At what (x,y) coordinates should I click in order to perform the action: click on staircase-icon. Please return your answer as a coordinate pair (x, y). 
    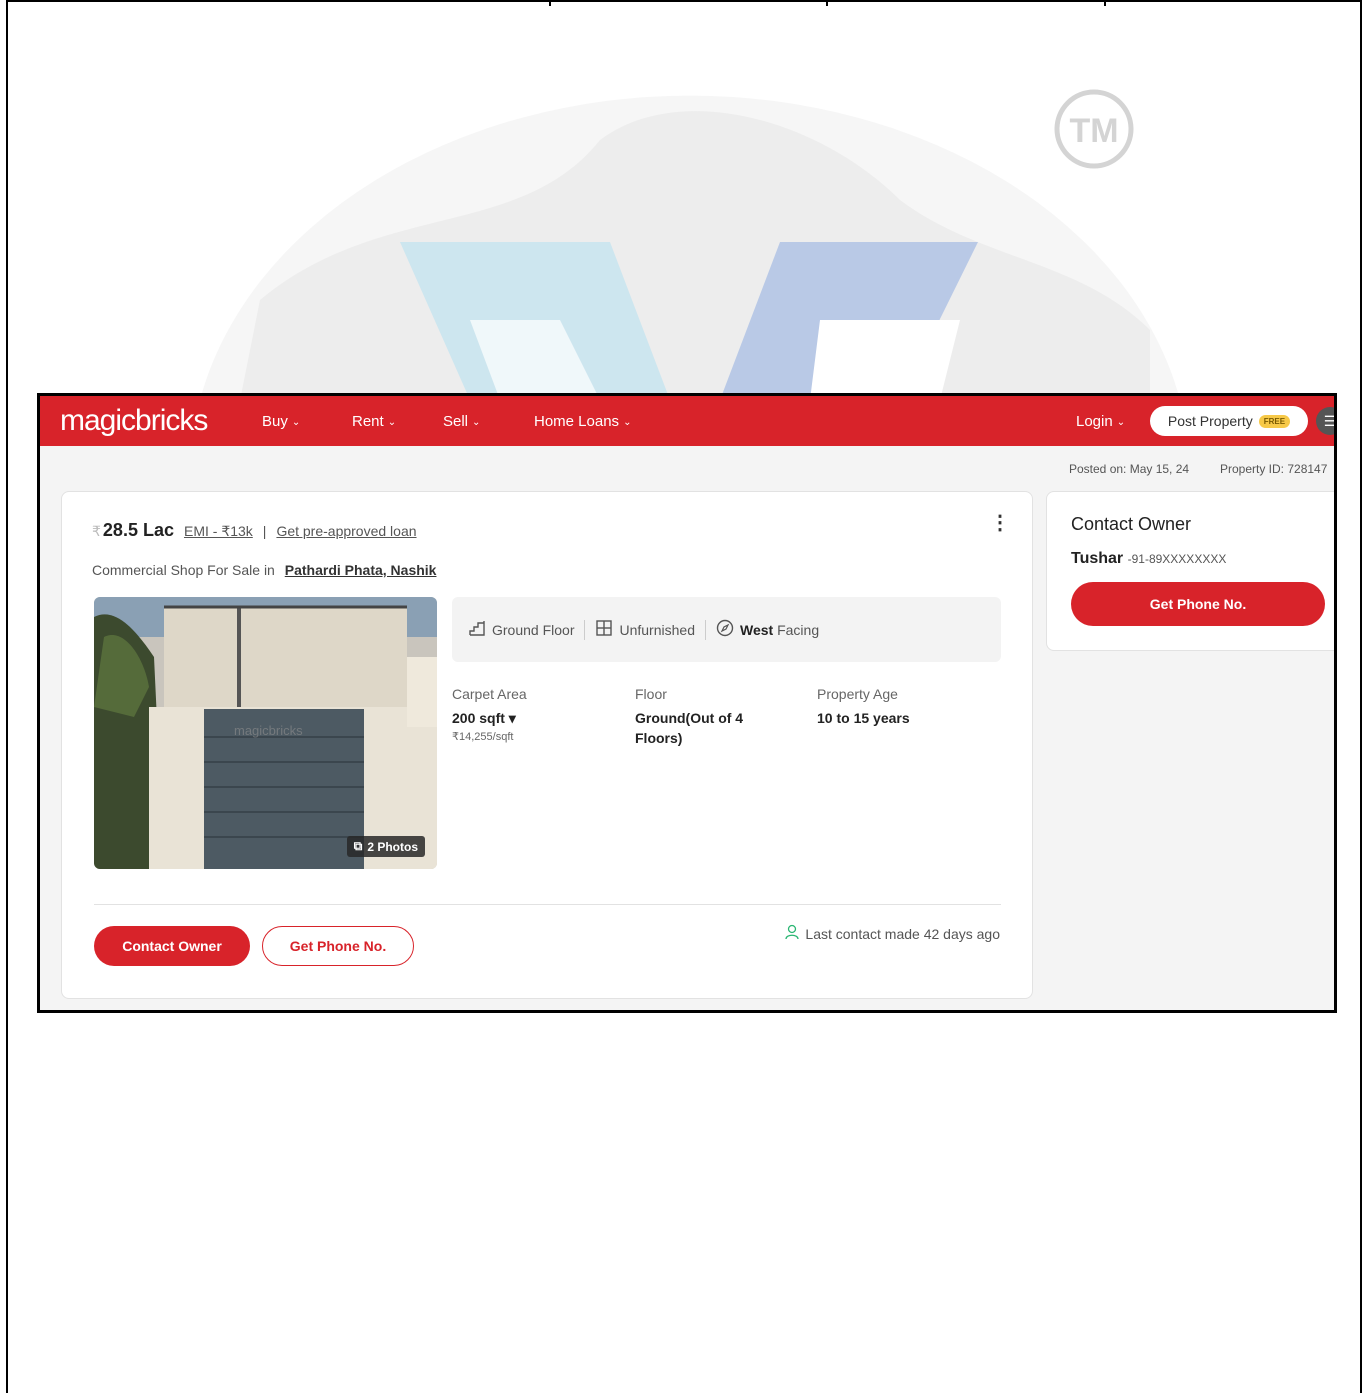
    Looking at the image, I should click on (477, 629).